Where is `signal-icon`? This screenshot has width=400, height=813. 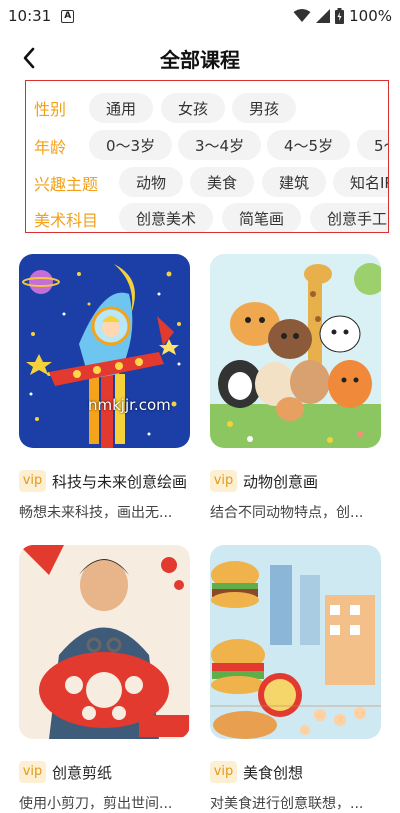
signal-icon is located at coordinates (323, 16).